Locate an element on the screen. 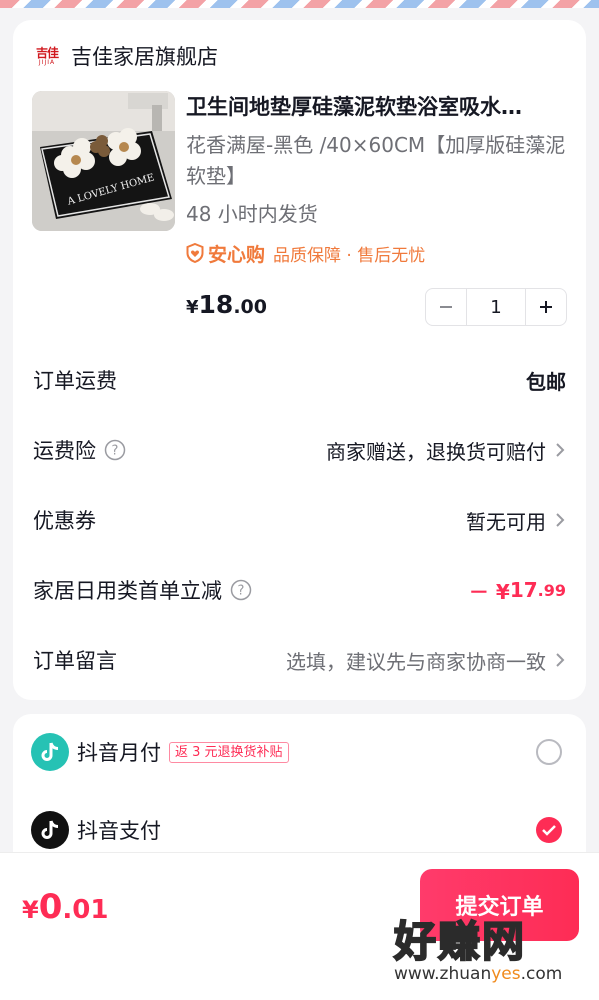 The image size is (599, 1000). payment-option-monthly: 抖音月付 返 3 元退换货补贴 is located at coordinates (299, 752).